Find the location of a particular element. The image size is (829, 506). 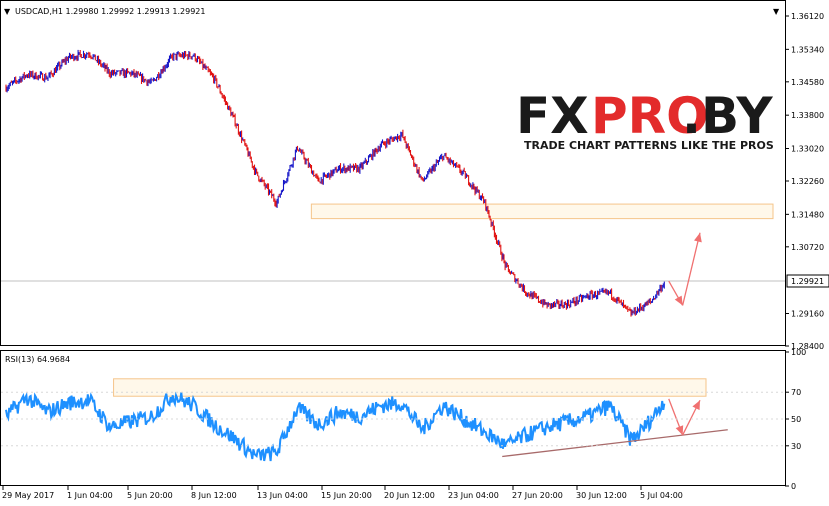

menu-triangle-right-icon: ▼ is located at coordinates (776, 11).